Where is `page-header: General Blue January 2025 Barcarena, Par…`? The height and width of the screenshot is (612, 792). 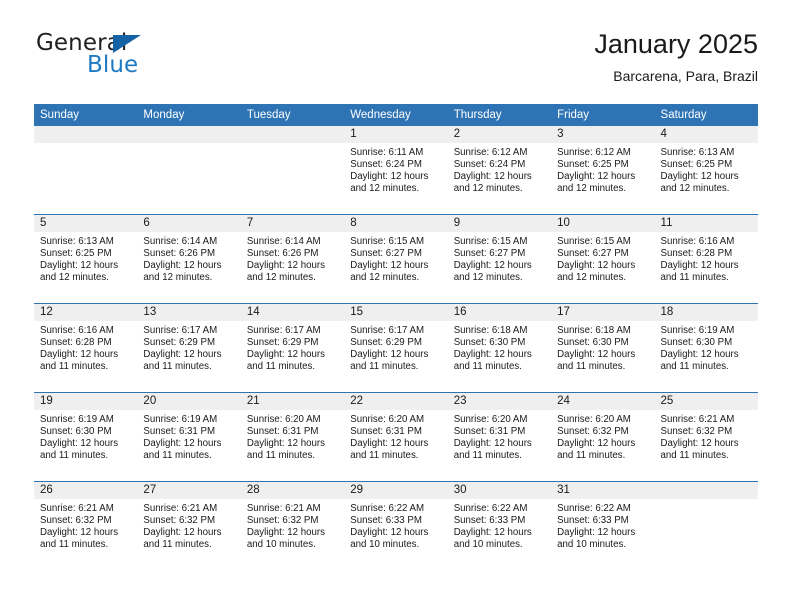 page-header: General Blue January 2025 Barcarena, Par… is located at coordinates (396, 61).